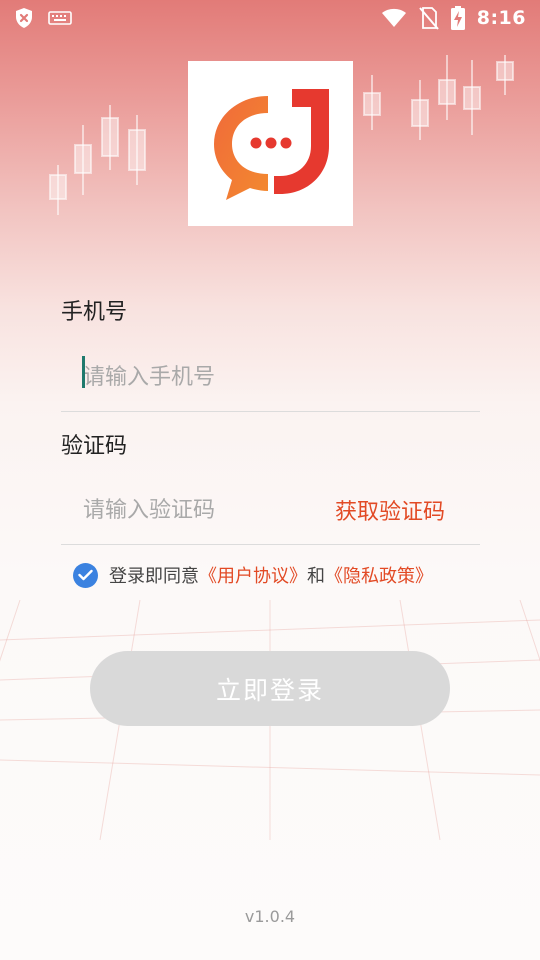 This screenshot has width=540, height=960. What do you see at coordinates (316, 576) in the screenshot?
I see `agreement-and: 和` at bounding box center [316, 576].